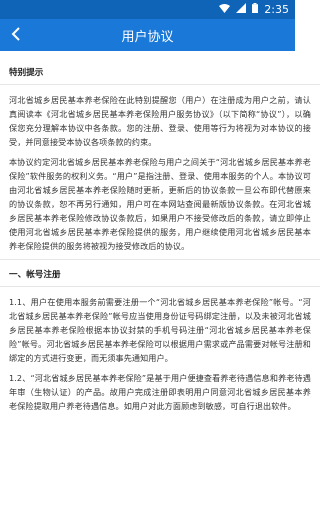 The image size is (320, 525). I want to click on wifi-icon, so click(225, 9).